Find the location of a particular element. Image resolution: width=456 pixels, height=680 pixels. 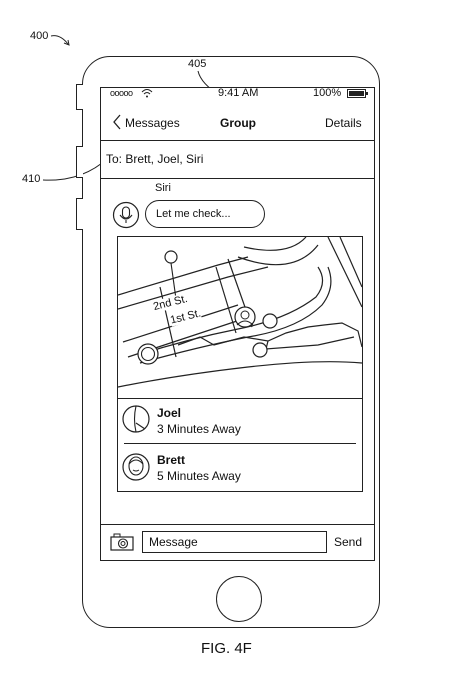

joel-avatar-icon is located at coordinates (136, 419).